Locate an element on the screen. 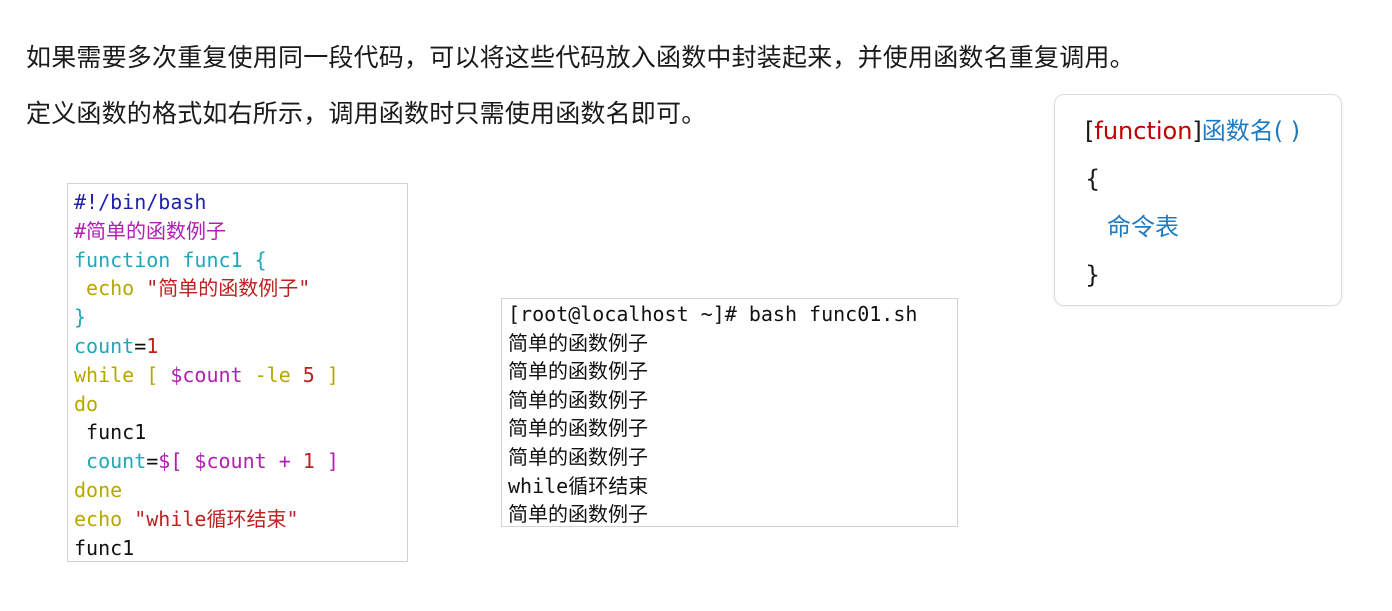  code-line: count=$[ $count + 1 ] is located at coordinates (240, 461).